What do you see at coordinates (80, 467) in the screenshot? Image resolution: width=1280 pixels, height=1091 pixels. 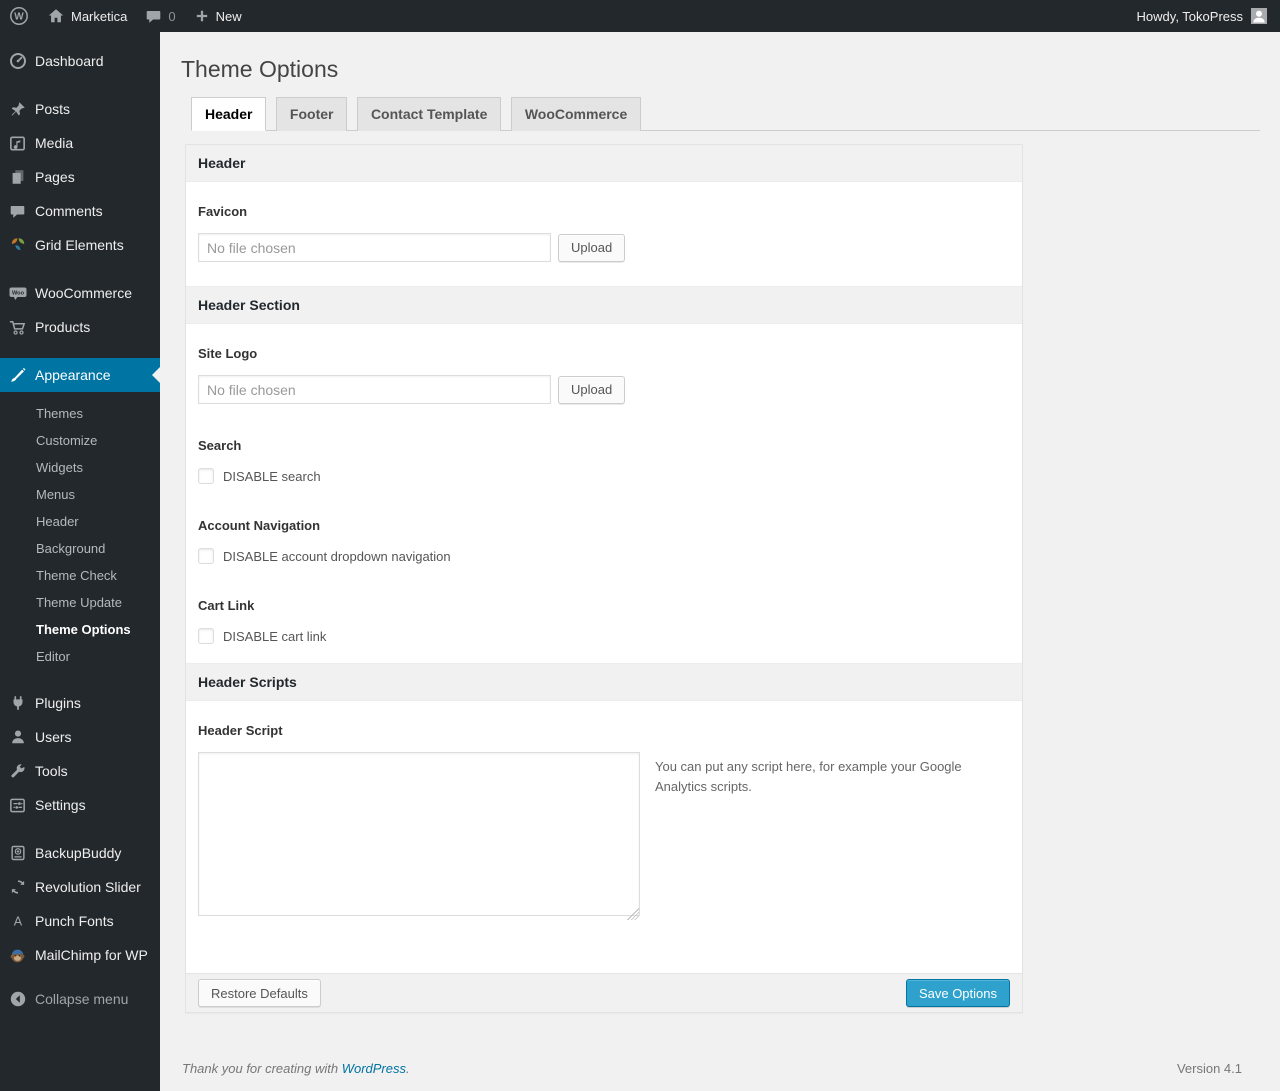 I see `submenu-widgets: Widgets` at bounding box center [80, 467].